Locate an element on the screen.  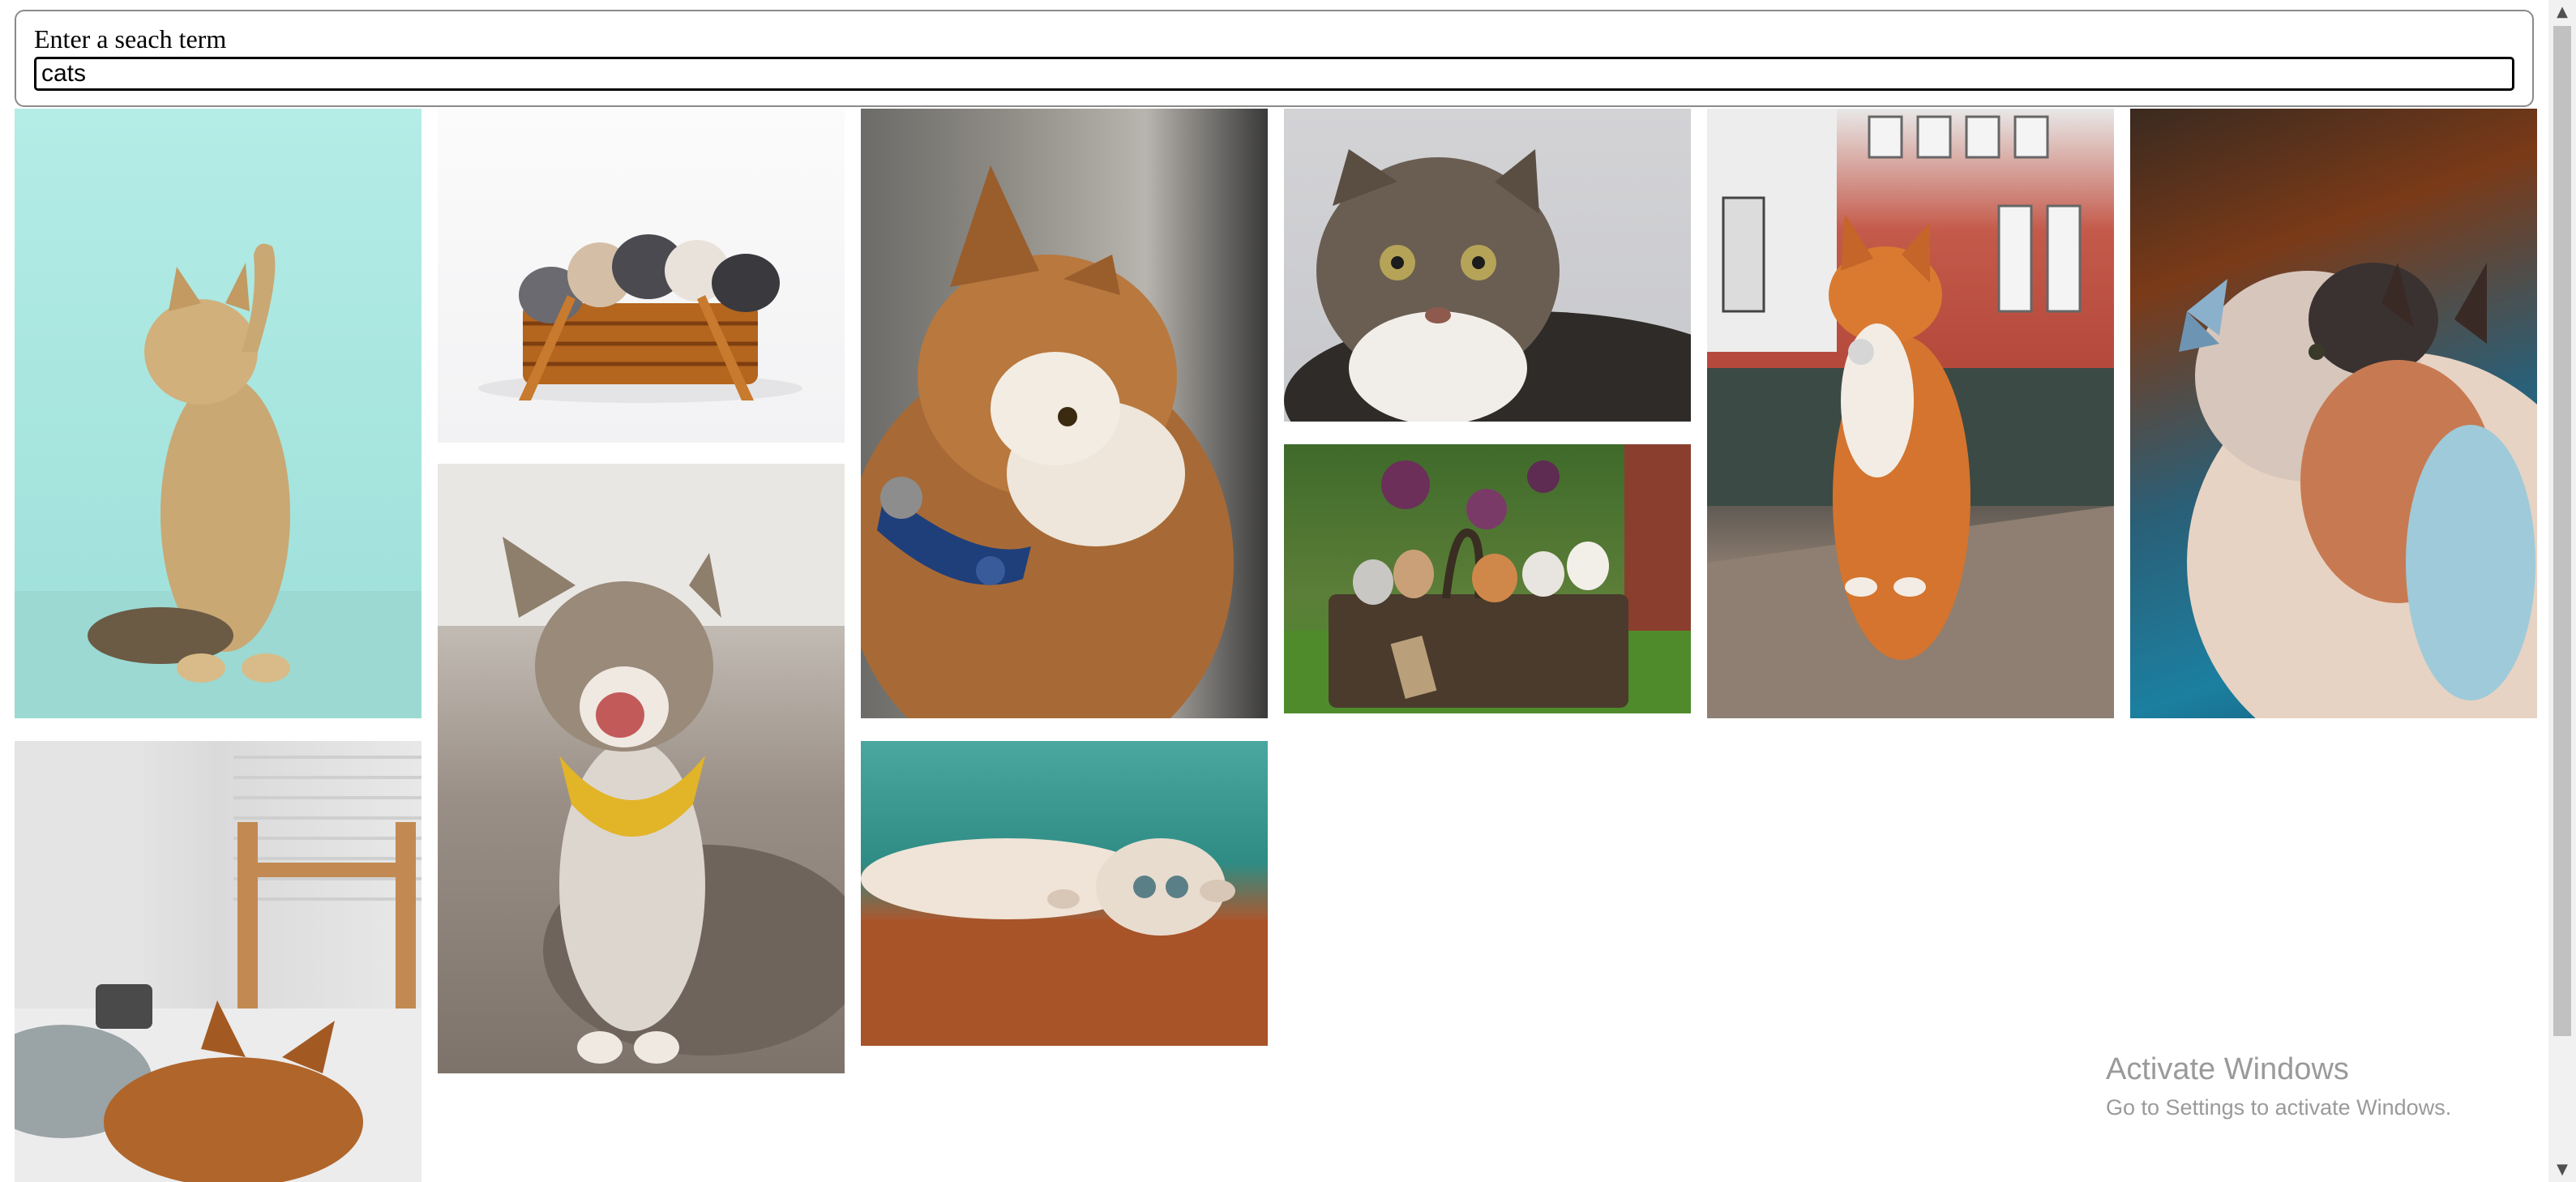
scrollbar-thumb is located at coordinates (2562, 531).